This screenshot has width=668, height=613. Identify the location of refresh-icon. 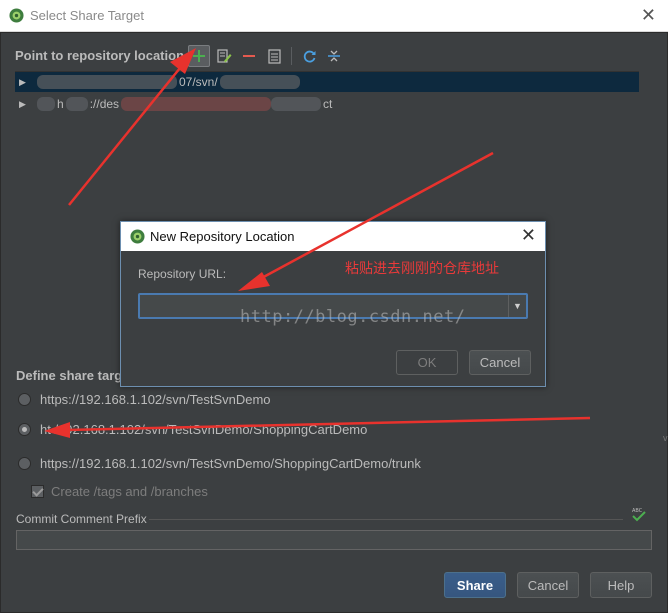
(309, 56).